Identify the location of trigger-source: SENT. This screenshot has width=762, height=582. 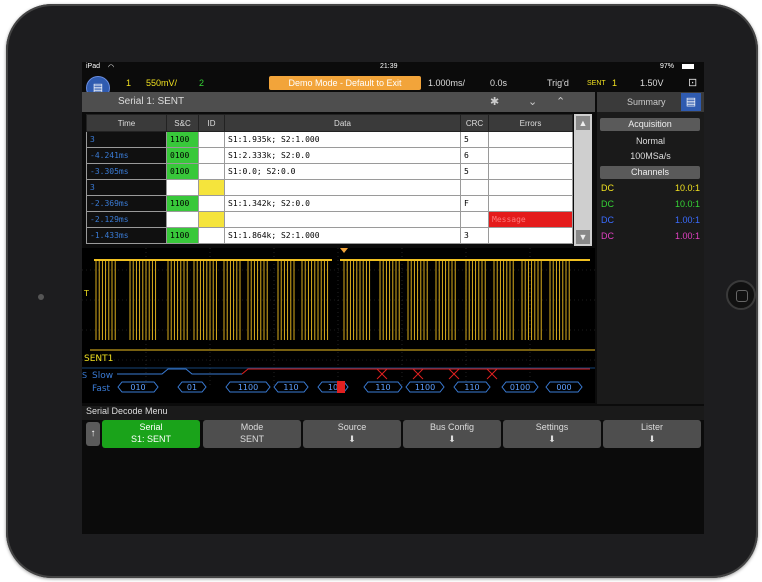
(596, 83).